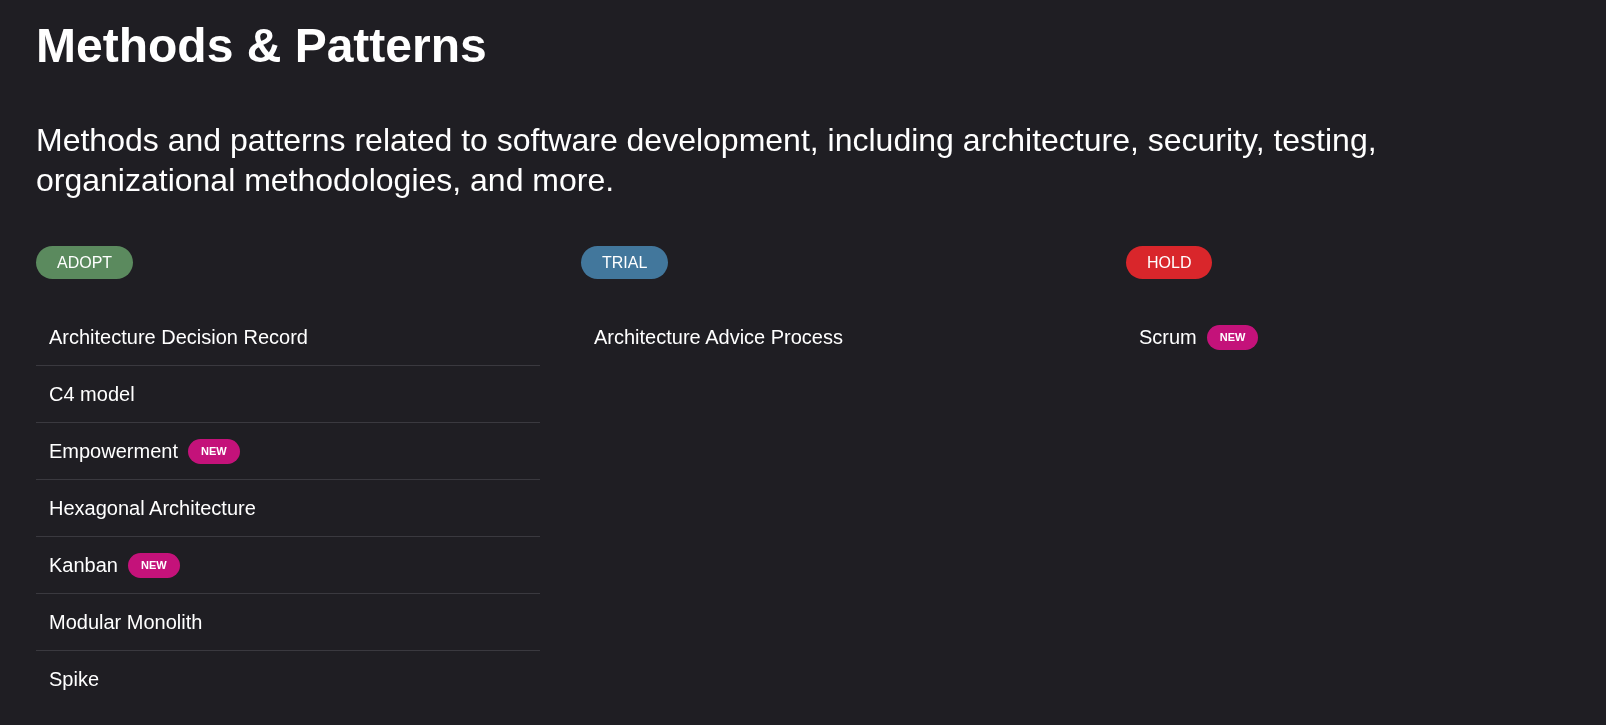 Image resolution: width=1606 pixels, height=725 pixels. I want to click on item-link: Empowerment, so click(113, 451).